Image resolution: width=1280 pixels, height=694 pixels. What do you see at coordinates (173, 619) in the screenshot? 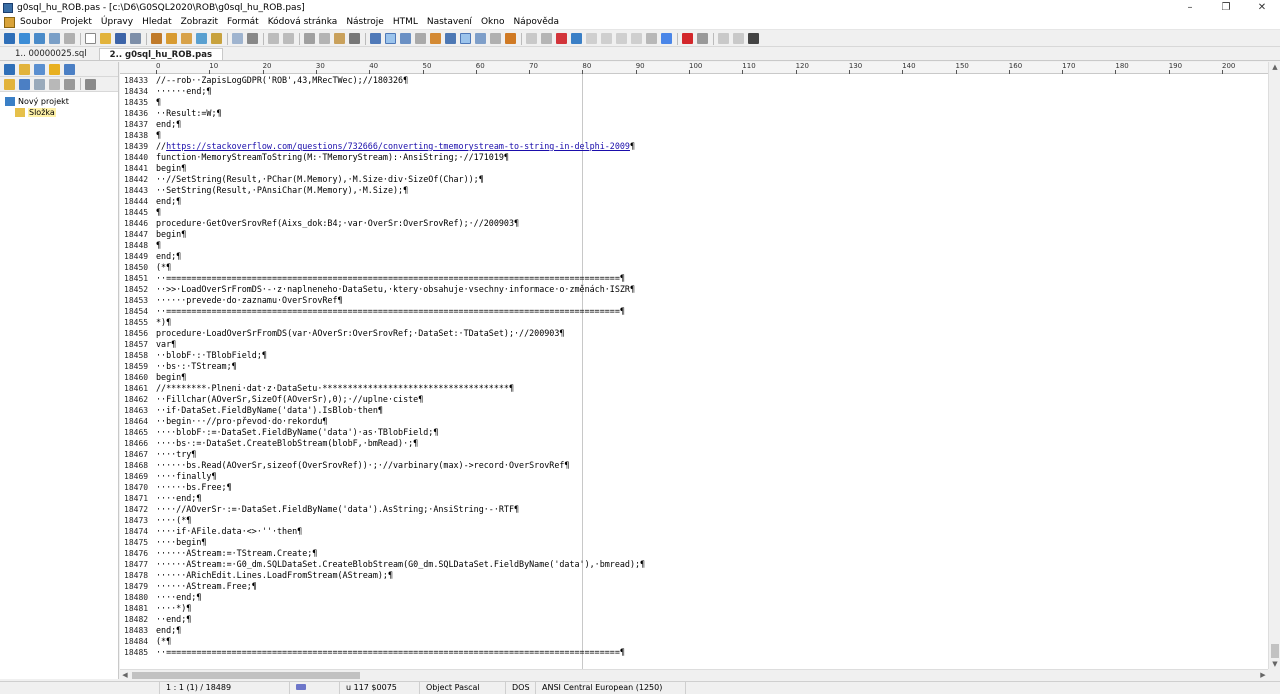
I see `code-line: ··end;¶` at bounding box center [173, 619].